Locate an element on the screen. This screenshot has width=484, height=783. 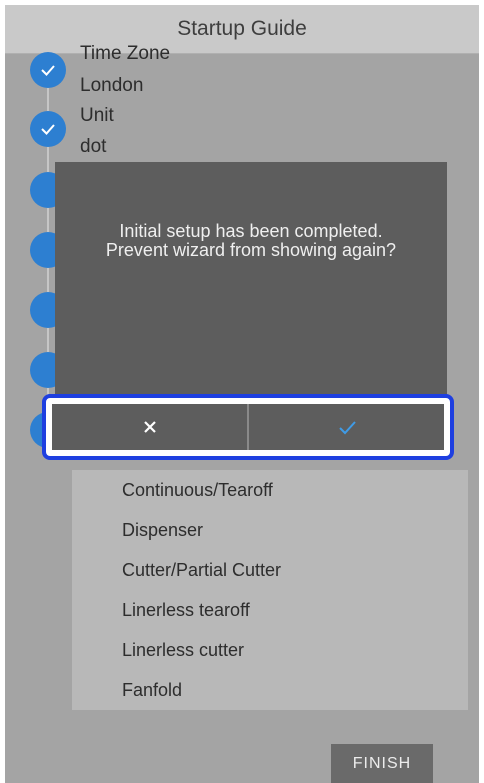
list-item: Continuous/Tearoff is located at coordinates (197, 490).